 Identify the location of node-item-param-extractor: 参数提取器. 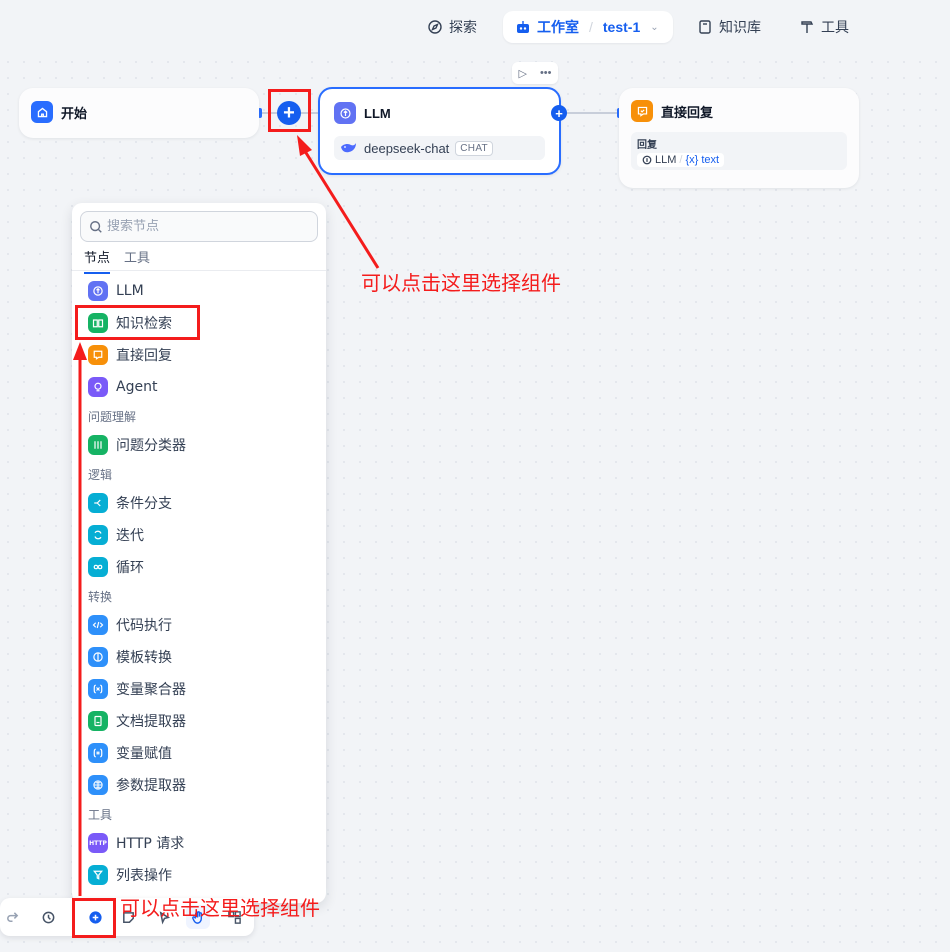
(137, 785).